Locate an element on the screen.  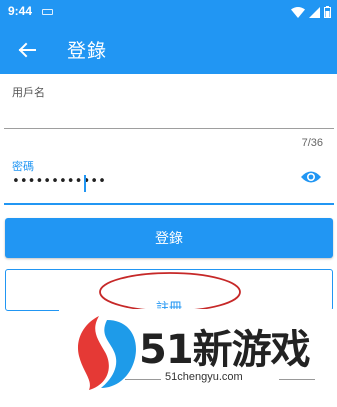
page-title: 登錄 is located at coordinates (87, 51).